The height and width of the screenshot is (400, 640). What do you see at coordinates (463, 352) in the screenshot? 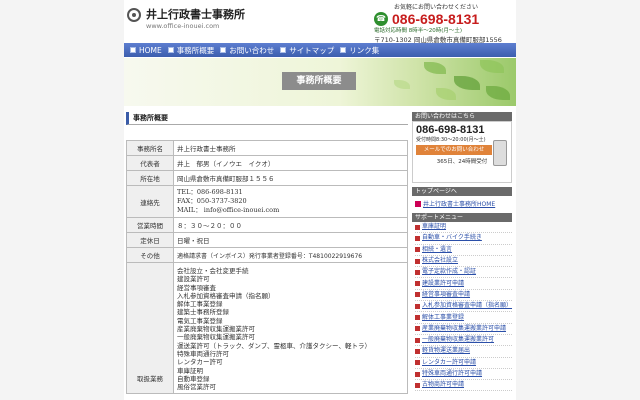
I see `sidebar-menu-item: 軽貨物運送業届出` at bounding box center [463, 352].